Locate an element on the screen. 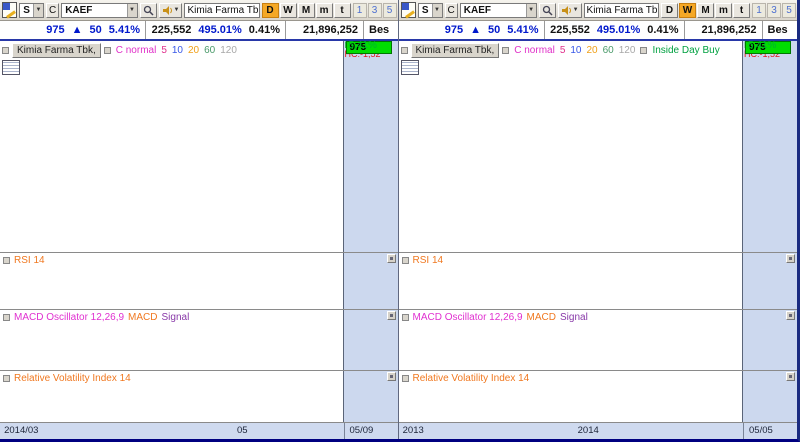  time-axis: 2013 2014 05/05 is located at coordinates (597, 430).